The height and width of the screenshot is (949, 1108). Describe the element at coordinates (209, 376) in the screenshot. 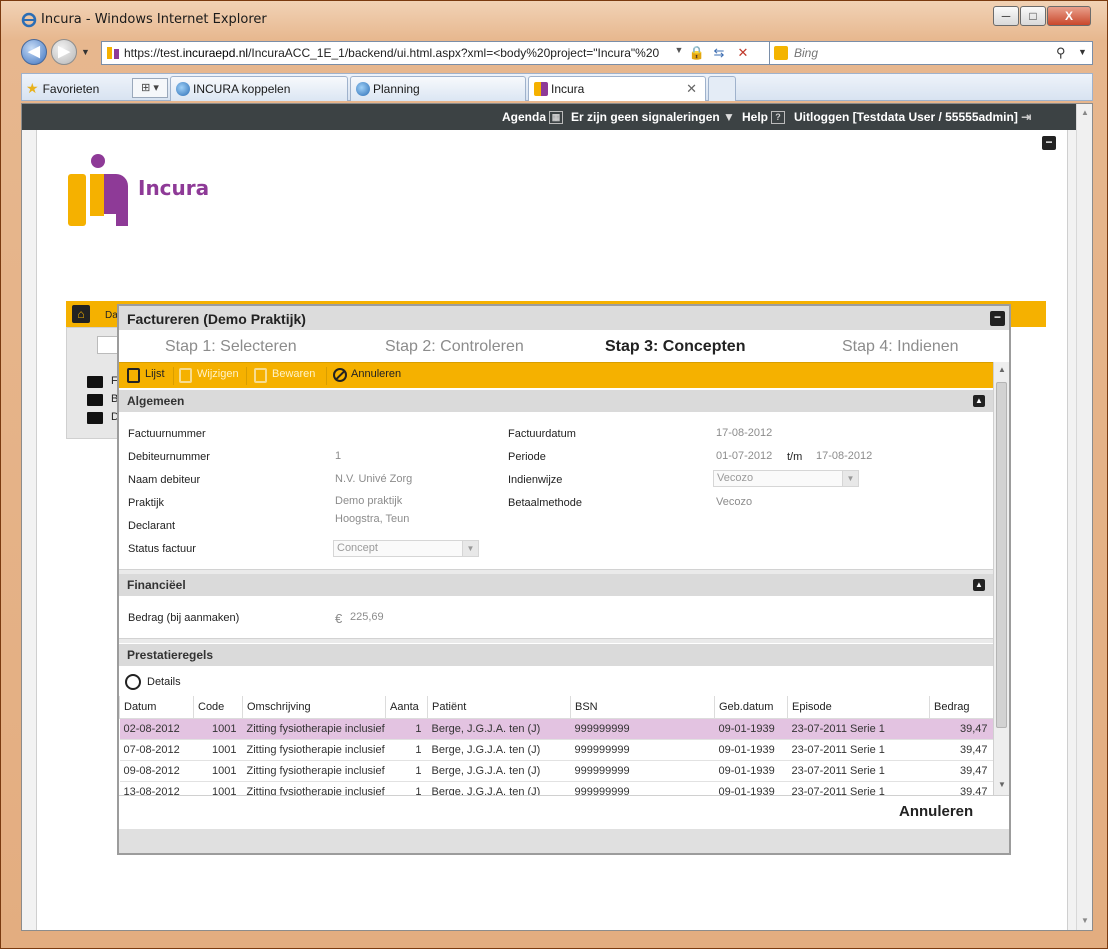

I see `edit-button: Wijzigen` at that location.